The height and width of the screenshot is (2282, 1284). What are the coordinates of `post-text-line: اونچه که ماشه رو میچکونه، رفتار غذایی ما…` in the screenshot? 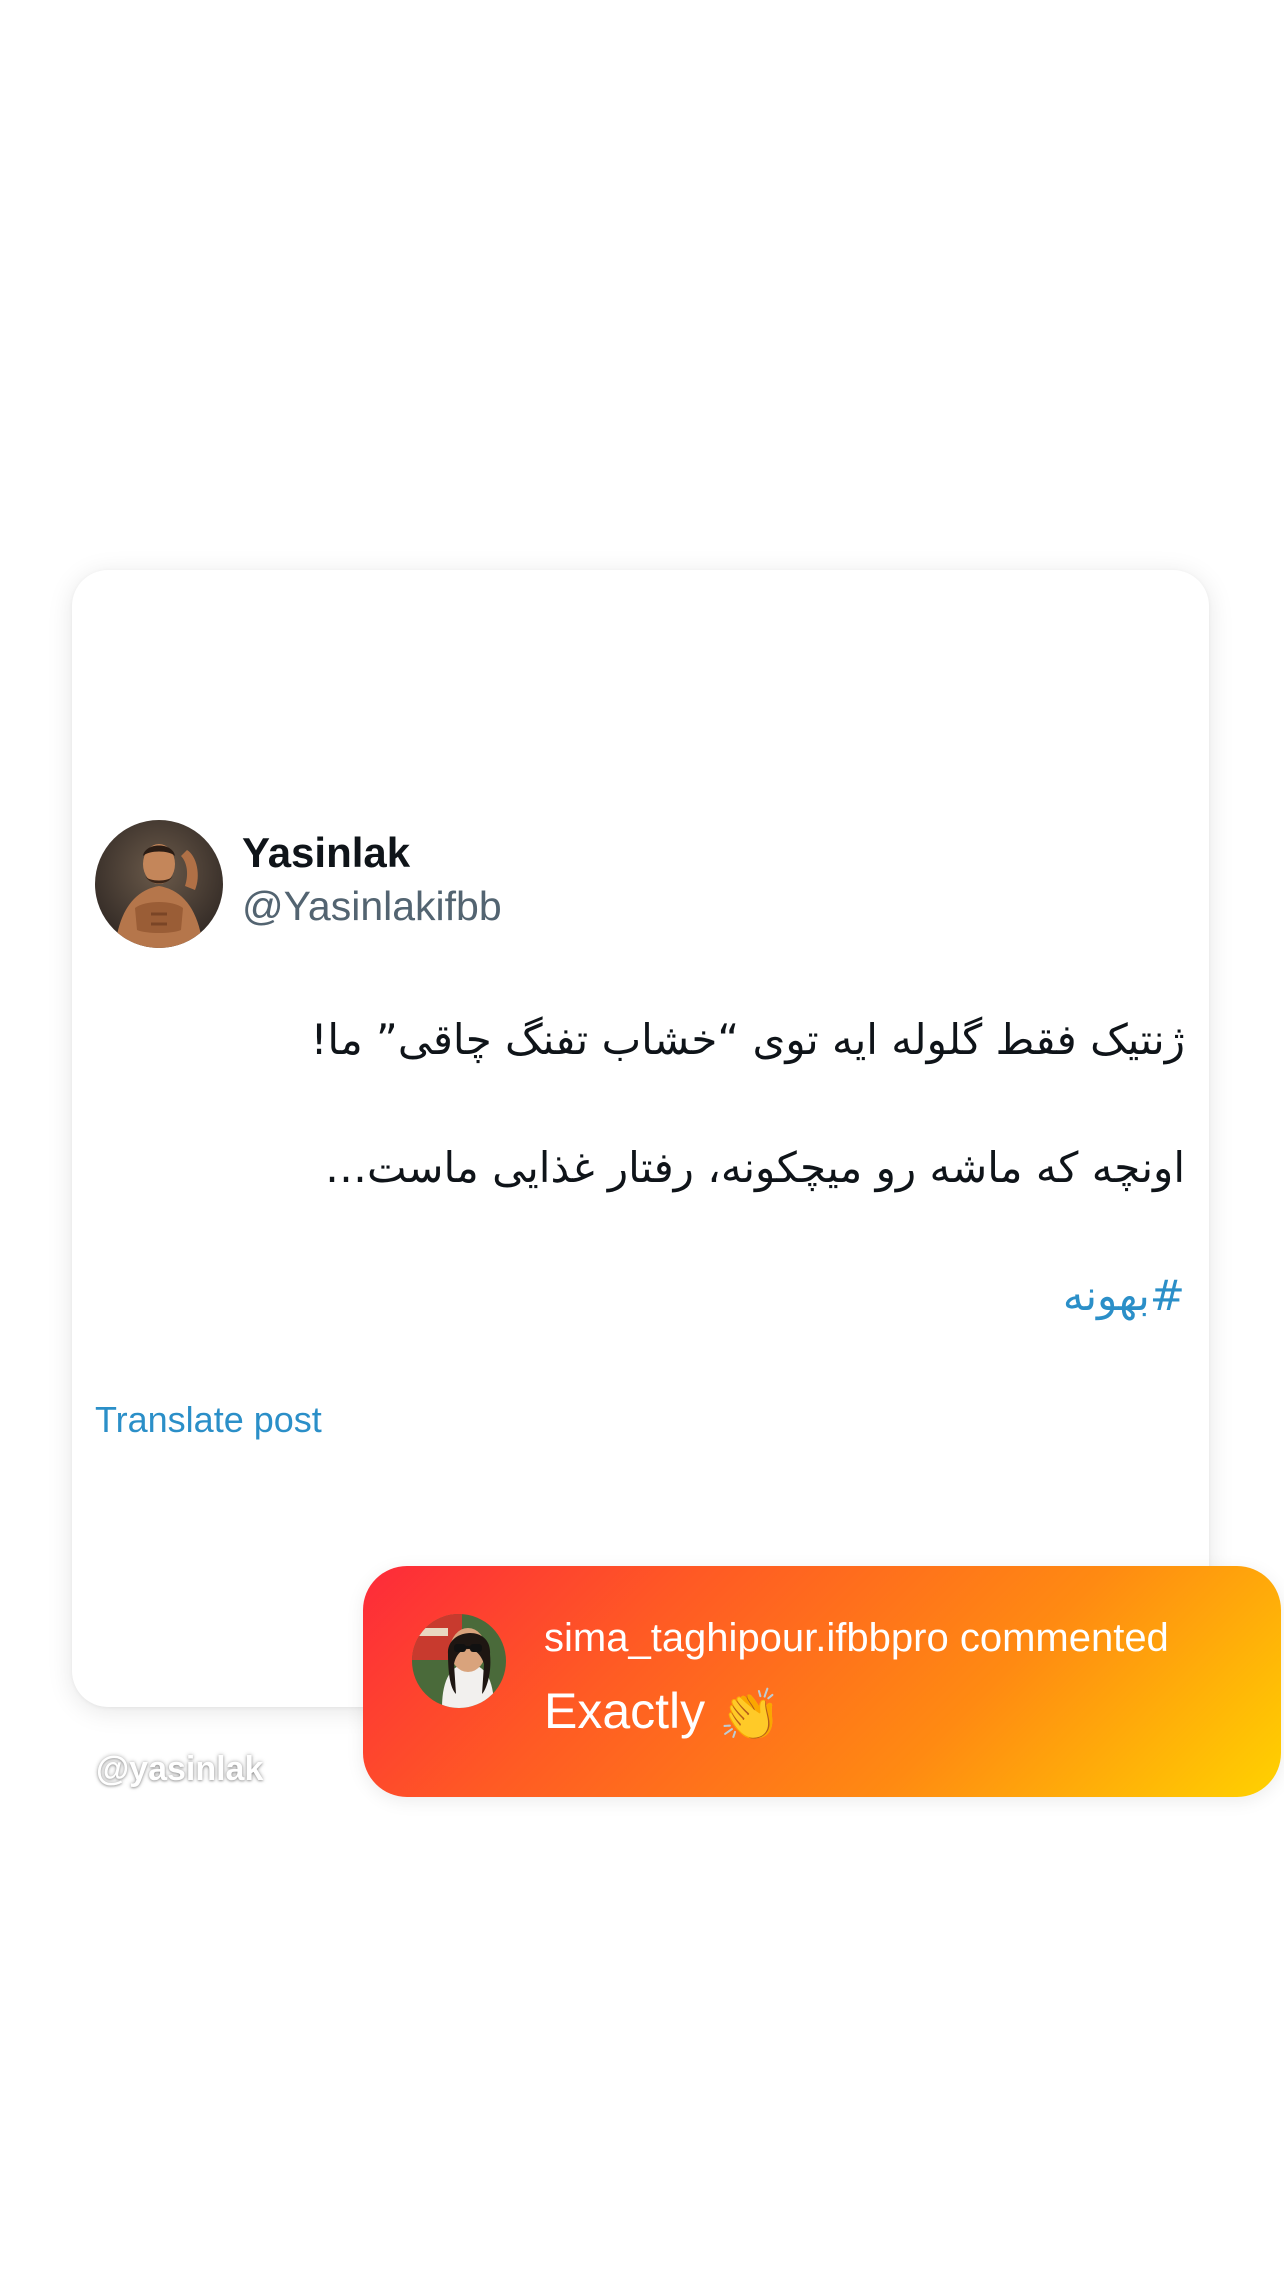 It's located at (755, 1167).